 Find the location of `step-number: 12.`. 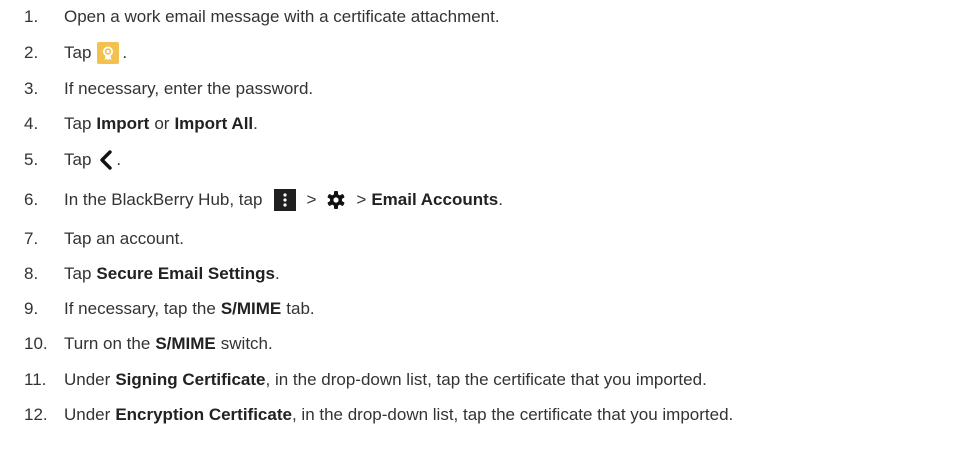

step-number: 12. is located at coordinates (36, 414).